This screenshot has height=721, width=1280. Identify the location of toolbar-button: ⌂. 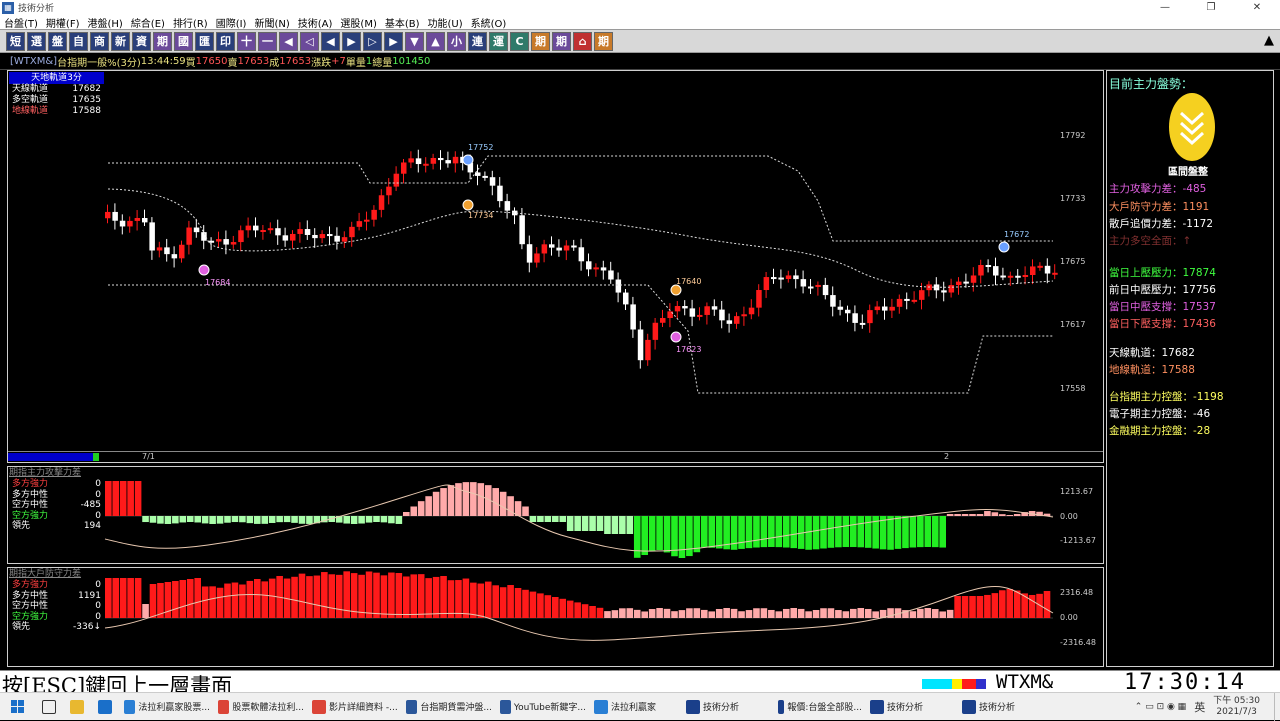
(582, 41).